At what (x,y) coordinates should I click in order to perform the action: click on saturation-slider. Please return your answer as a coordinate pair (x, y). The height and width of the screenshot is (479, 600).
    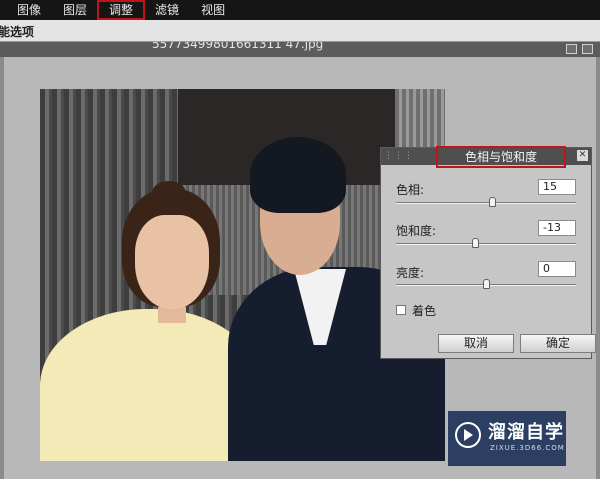
    Looking at the image, I should click on (486, 243).